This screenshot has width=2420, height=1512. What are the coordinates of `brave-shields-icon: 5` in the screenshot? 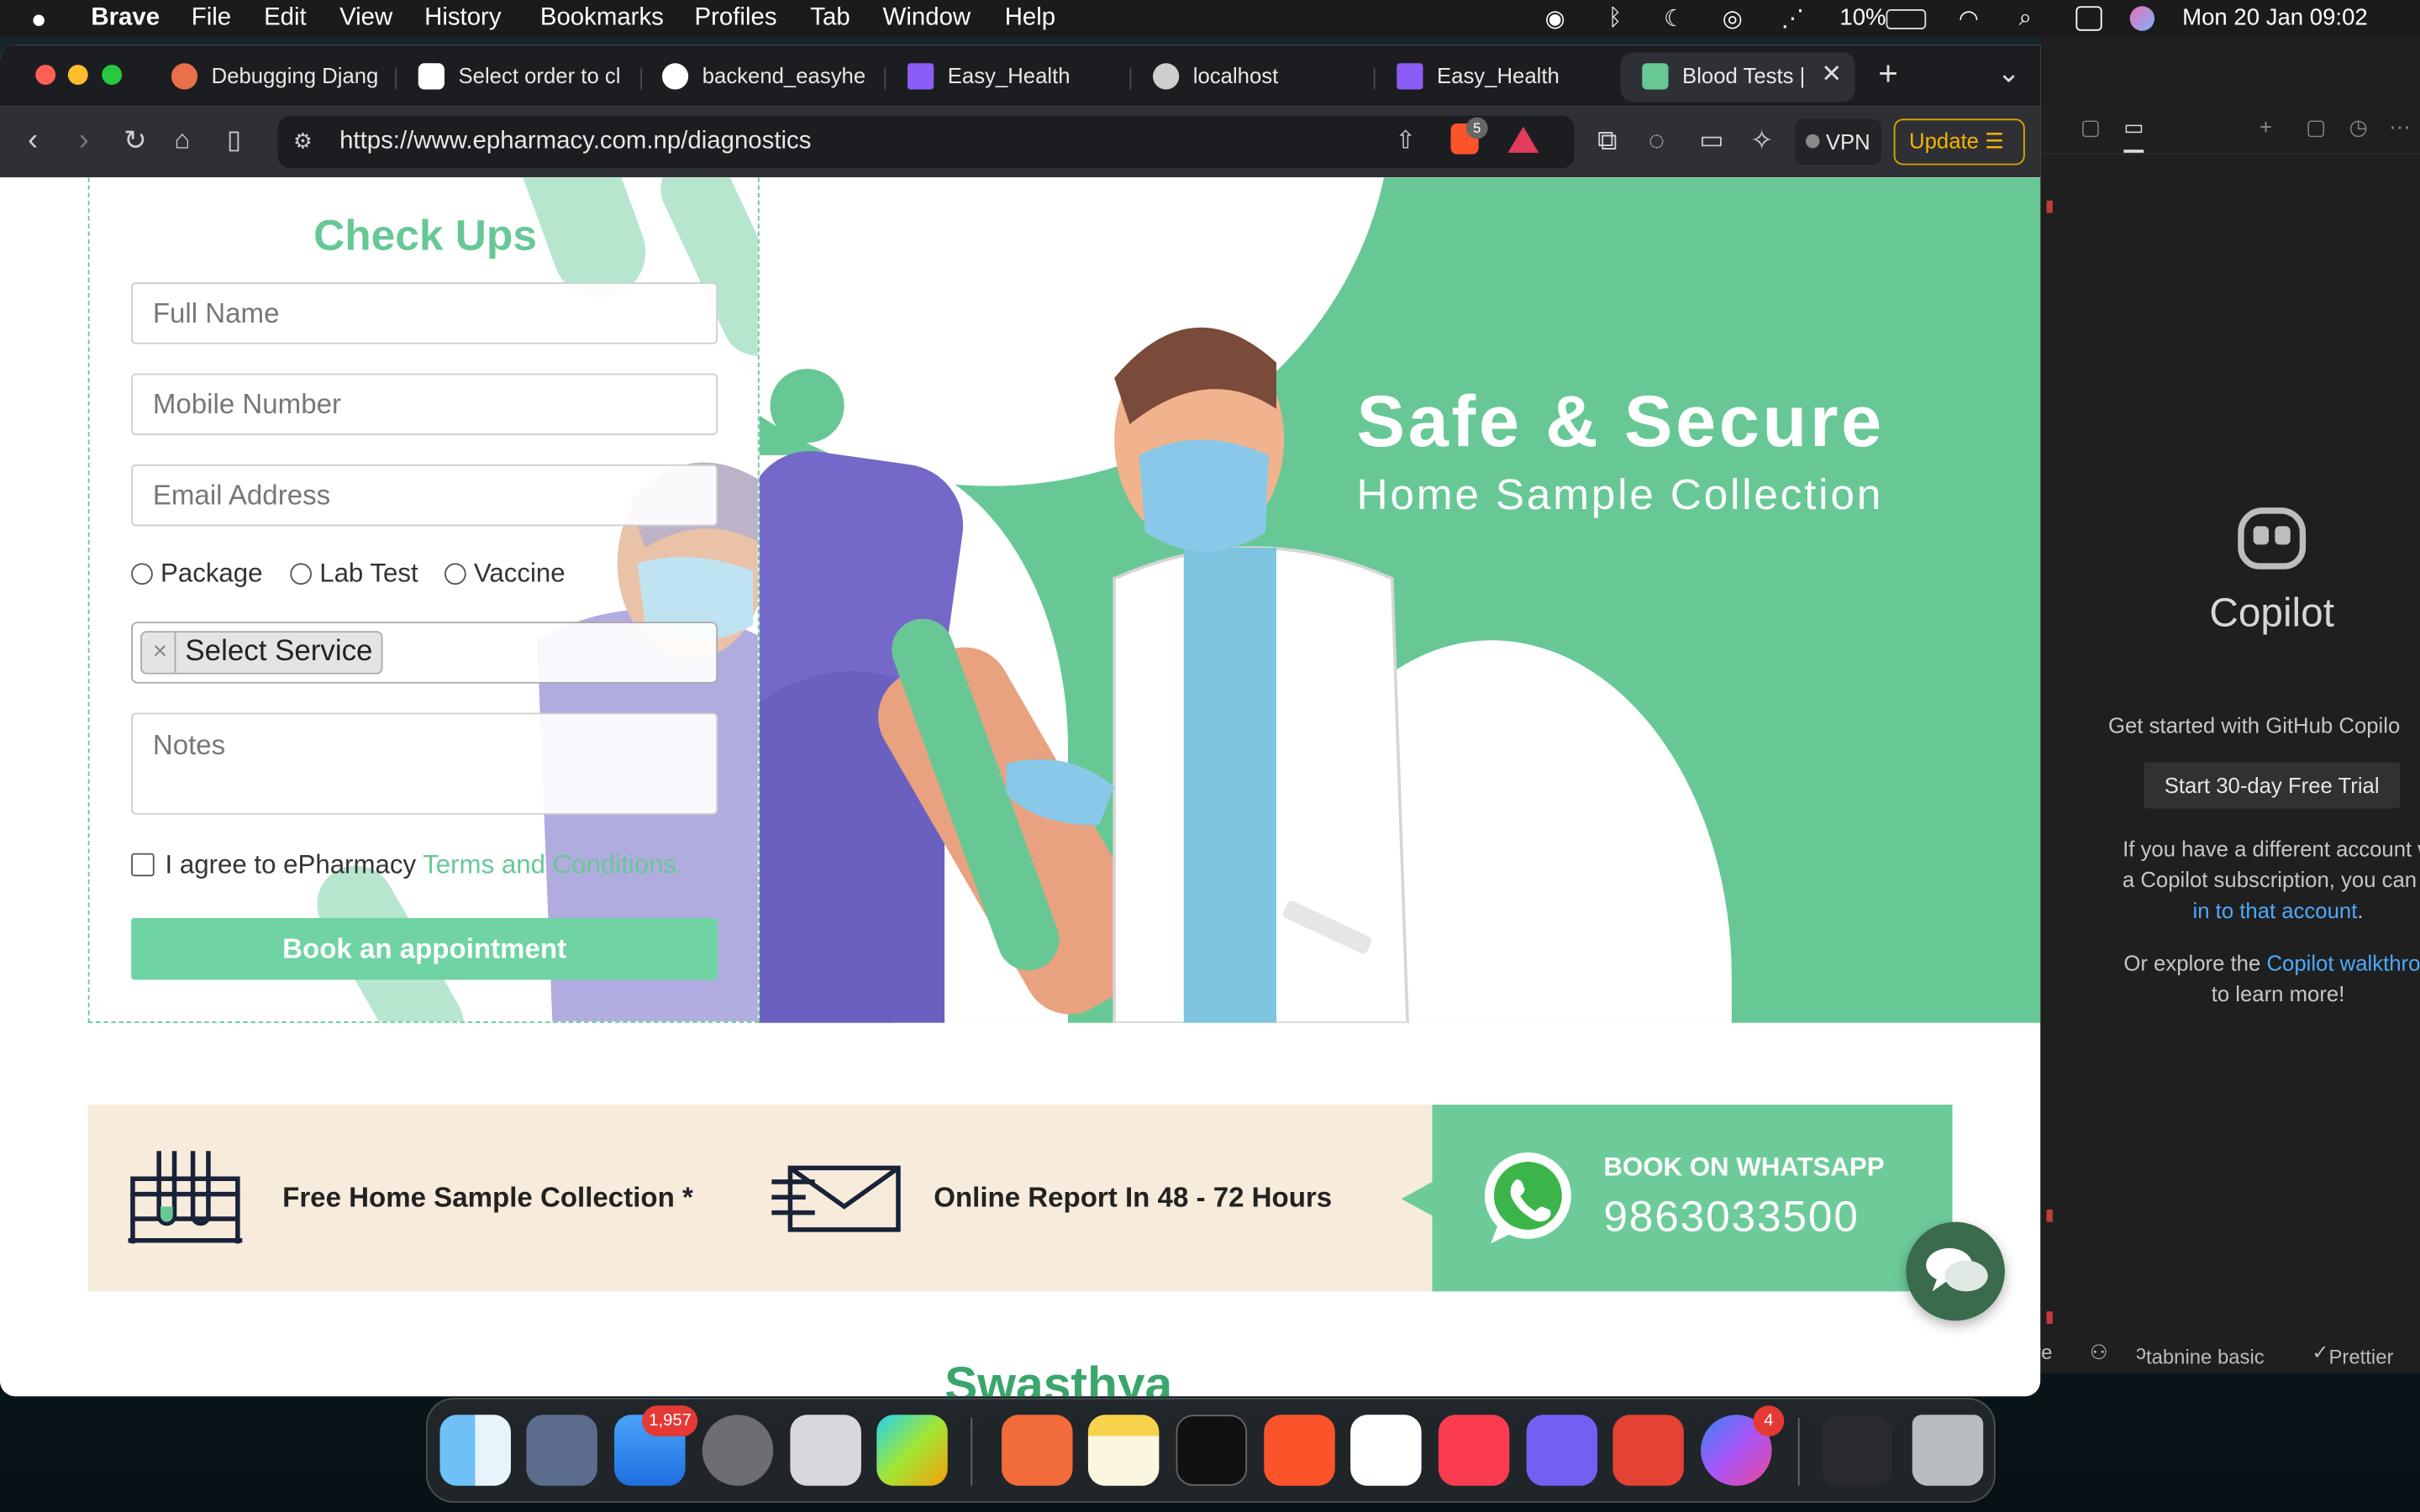 It's located at (1469, 136).